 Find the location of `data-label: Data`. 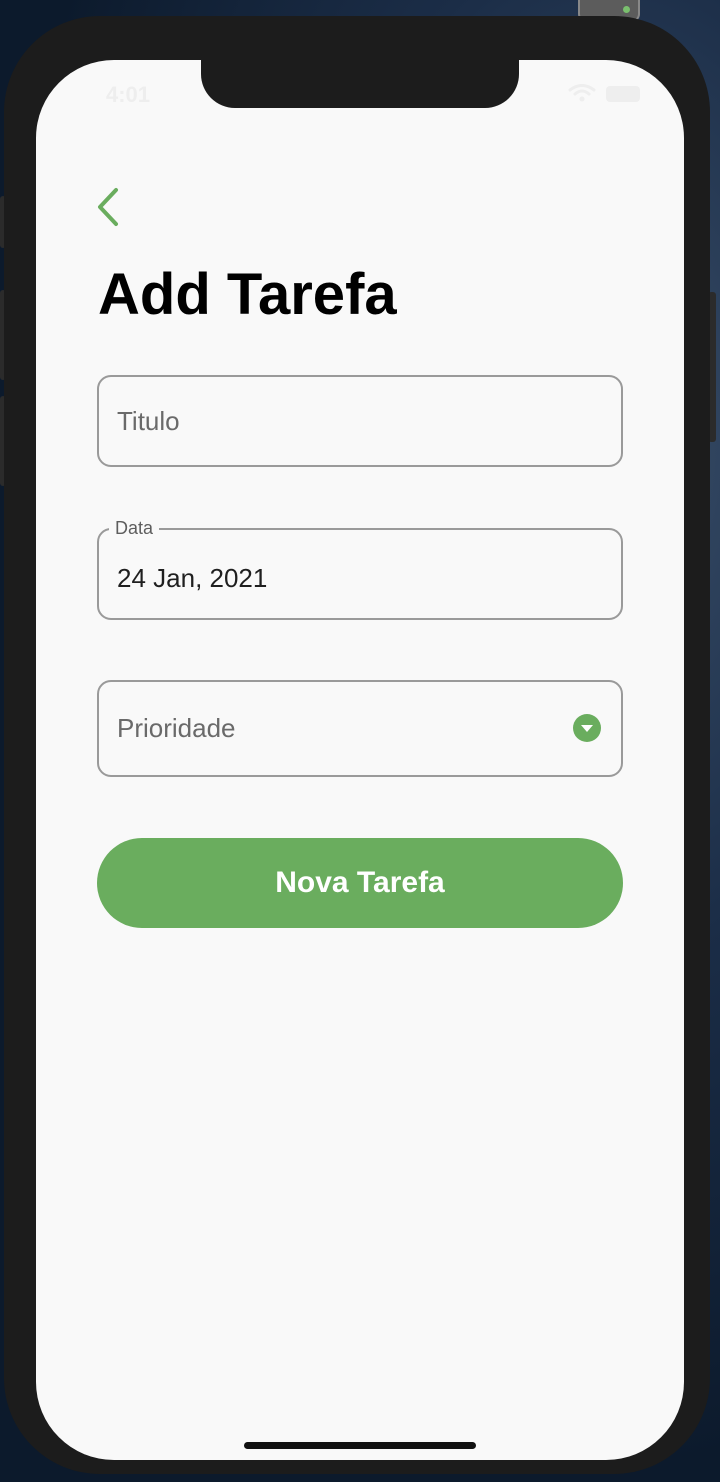

data-label: Data is located at coordinates (134, 528).